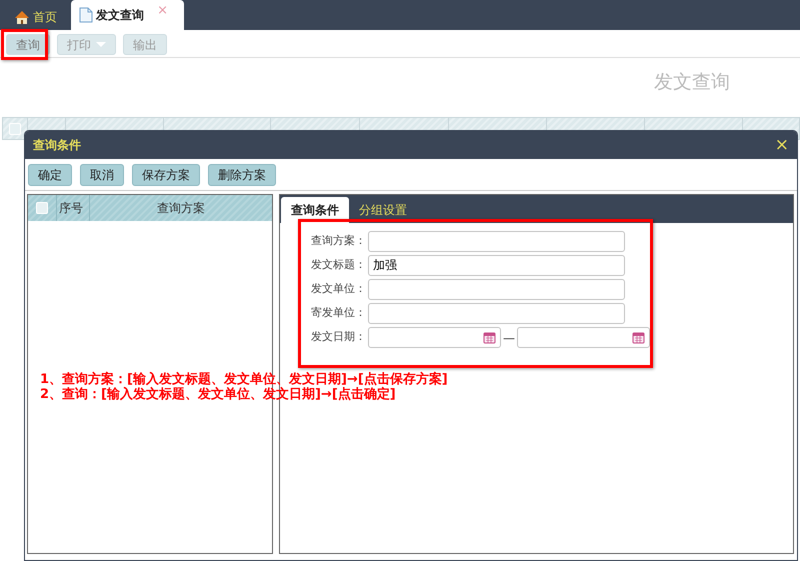 The width and height of the screenshot is (800, 561). Describe the element at coordinates (339, 289) in the screenshot. I see `field-label: 发文单位：` at that location.